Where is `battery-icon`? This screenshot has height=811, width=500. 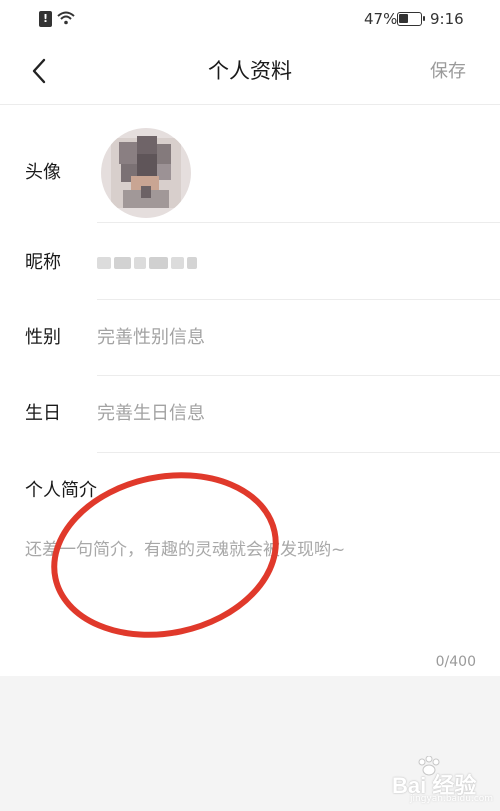 battery-icon is located at coordinates (411, 19).